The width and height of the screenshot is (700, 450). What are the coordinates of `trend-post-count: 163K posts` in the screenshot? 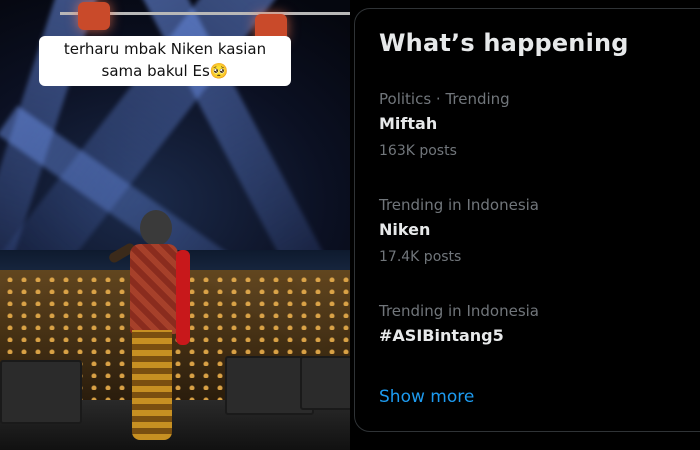 It's located at (418, 151).